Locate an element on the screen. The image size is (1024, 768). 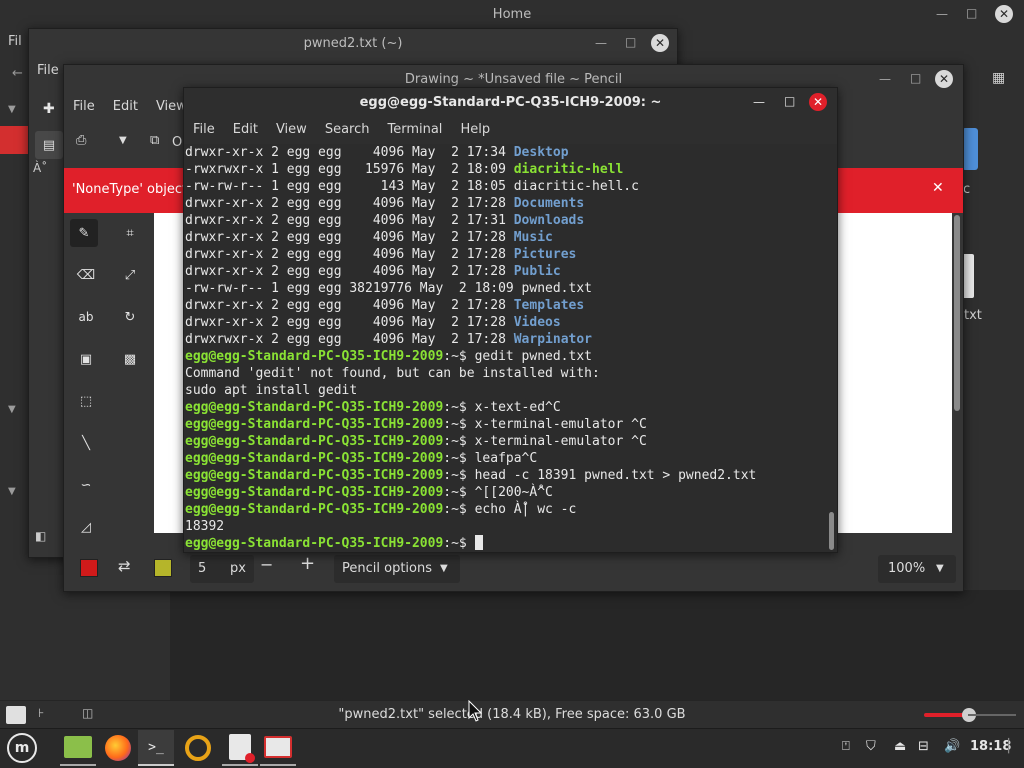
copy-icon: ⧉ is located at coordinates (154, 140).